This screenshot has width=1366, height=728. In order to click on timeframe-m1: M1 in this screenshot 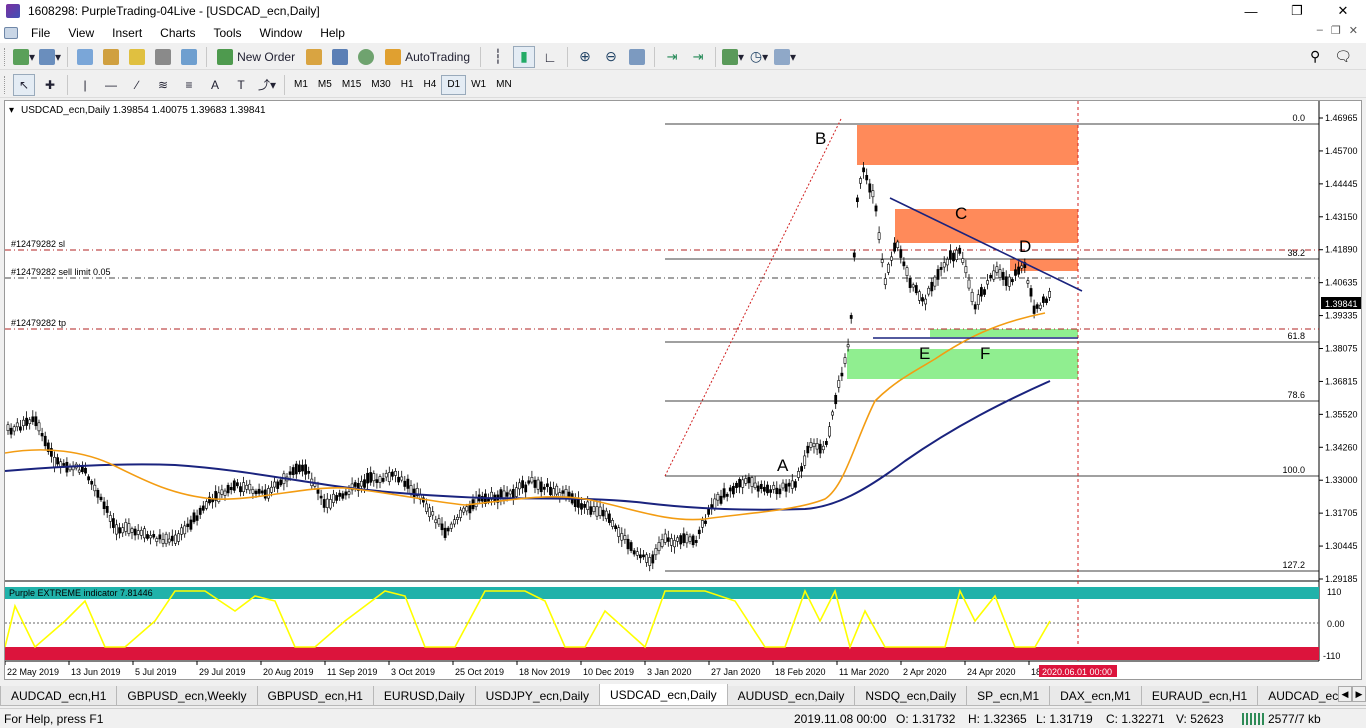, I will do `click(301, 85)`.